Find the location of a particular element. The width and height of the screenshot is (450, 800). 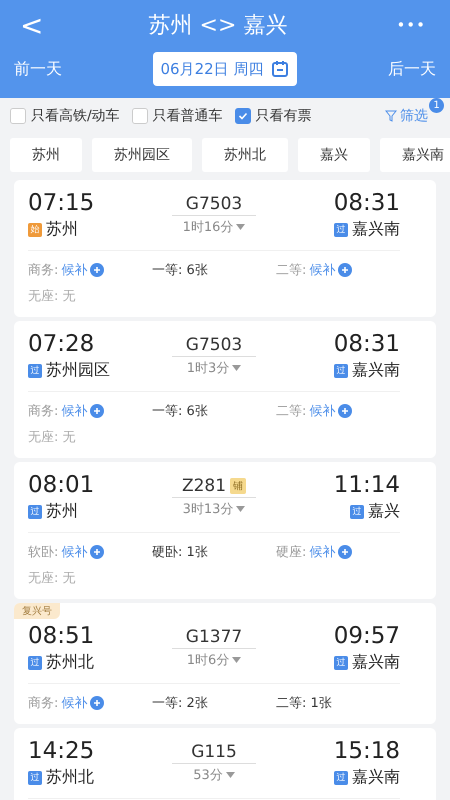

station-tag: 始 is located at coordinates (35, 229).